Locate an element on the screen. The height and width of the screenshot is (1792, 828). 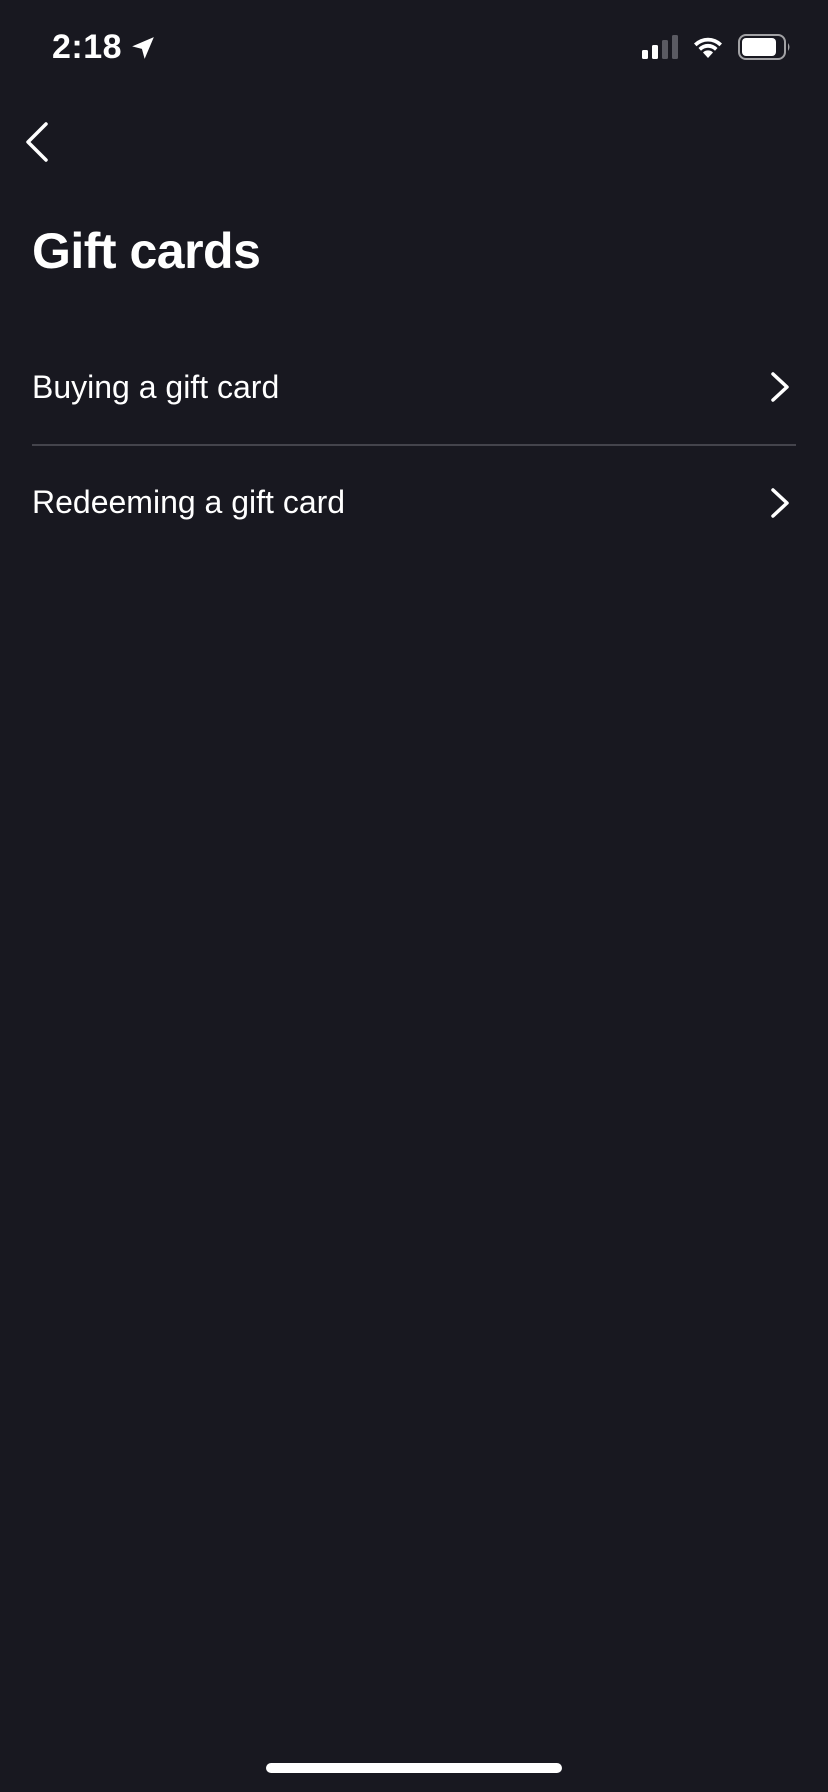
menu-item-label: Redeeming a gift card is located at coordinates (189, 502).